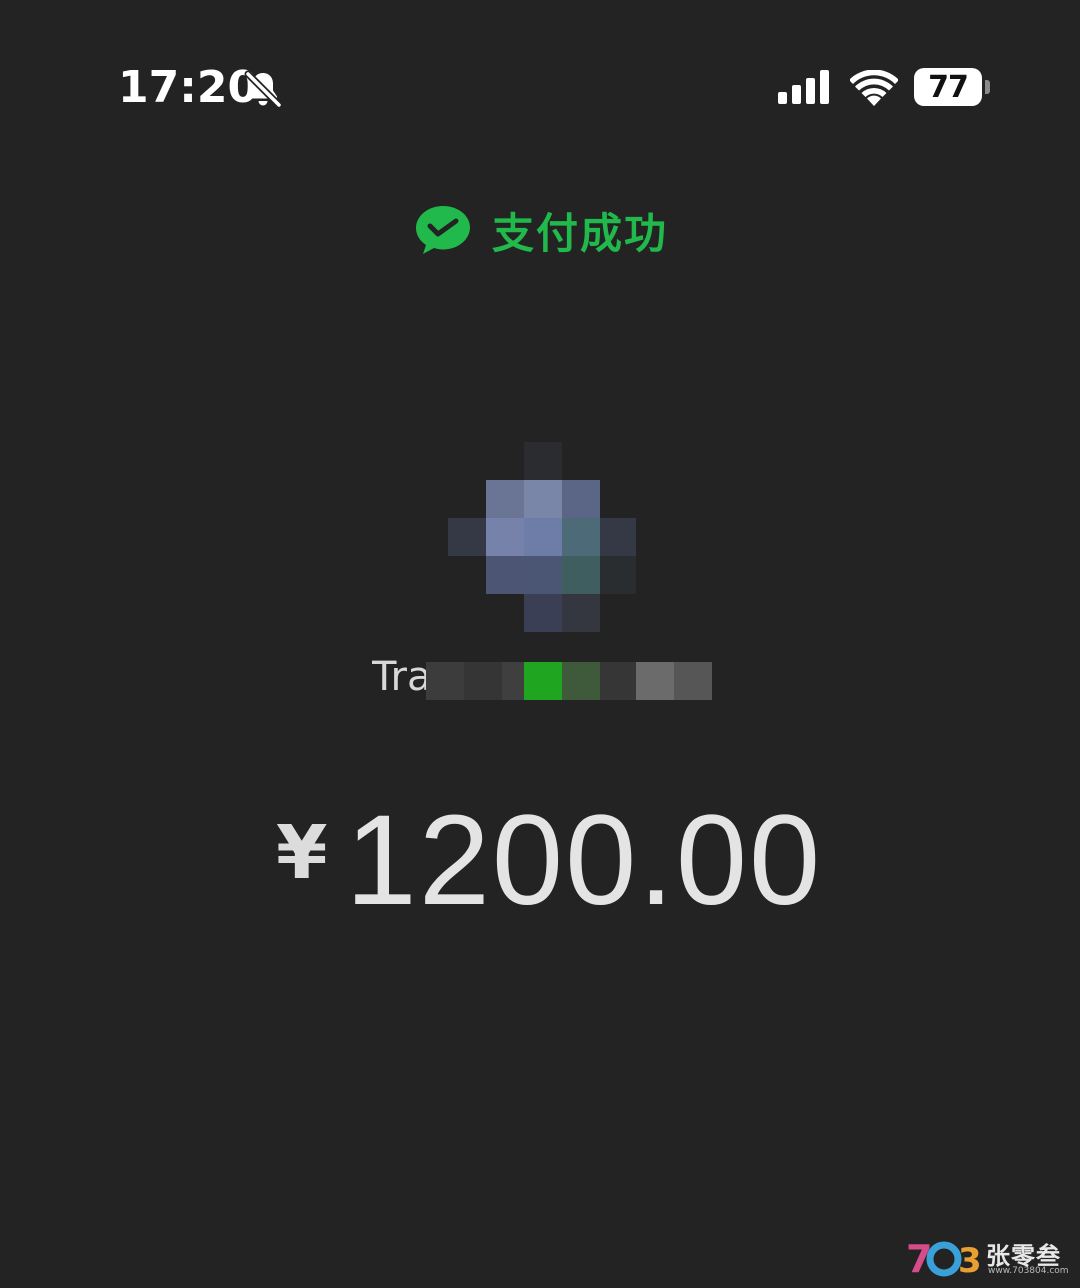 The height and width of the screenshot is (1288, 1080). Describe the element at coordinates (944, 1258) in the screenshot. I see `watermark-logo: 7 3` at that location.